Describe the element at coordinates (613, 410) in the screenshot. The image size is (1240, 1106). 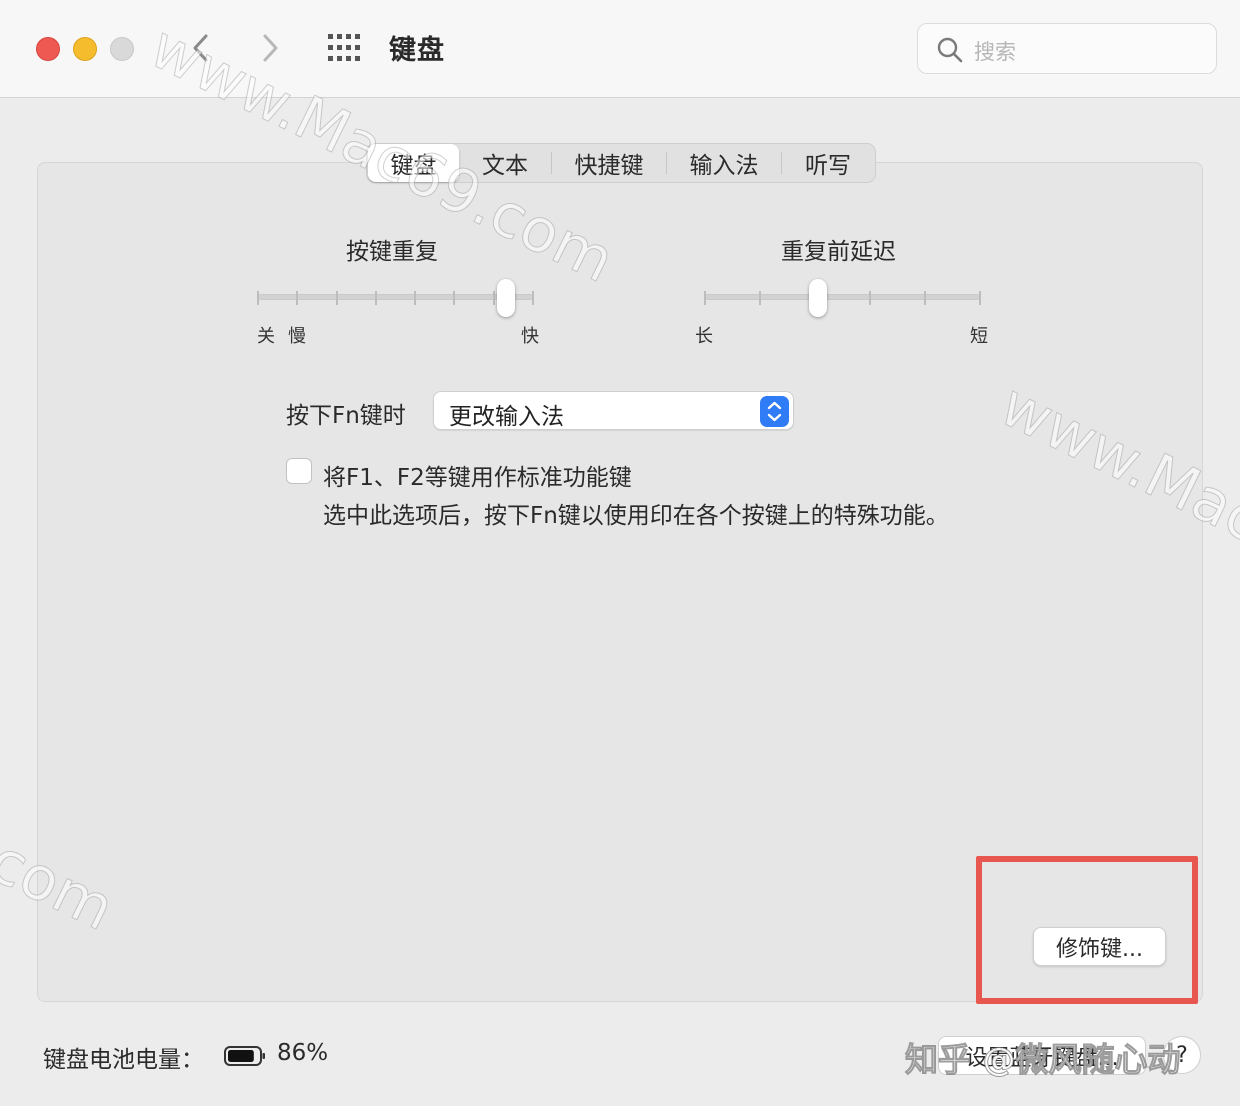
I see `fn-key-select: 更改输入法` at that location.